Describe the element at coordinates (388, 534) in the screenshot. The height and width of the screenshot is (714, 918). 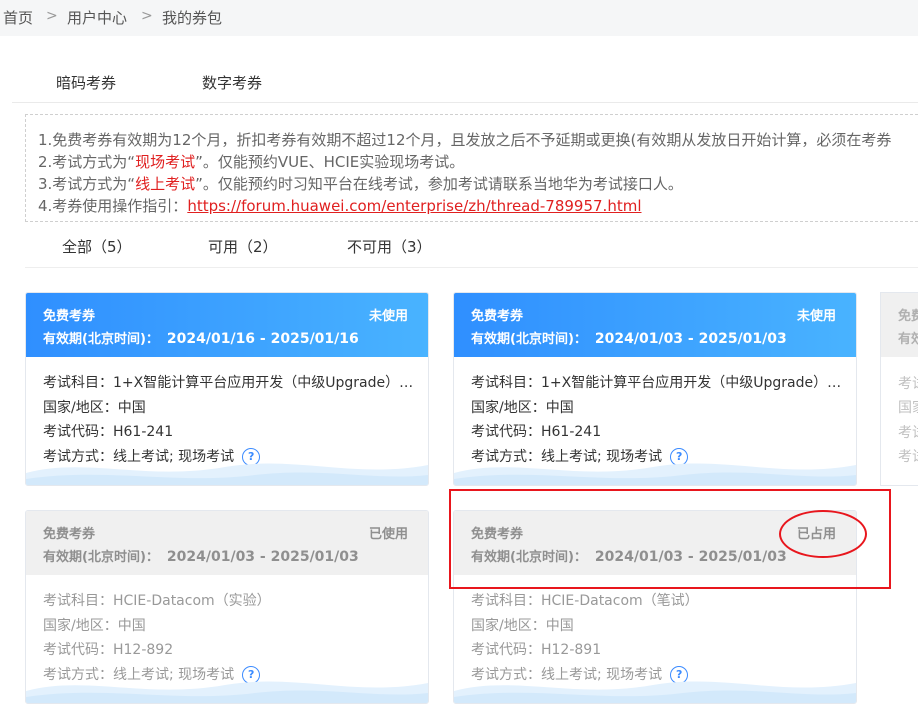
I see `voucher-status: 已使用` at that location.